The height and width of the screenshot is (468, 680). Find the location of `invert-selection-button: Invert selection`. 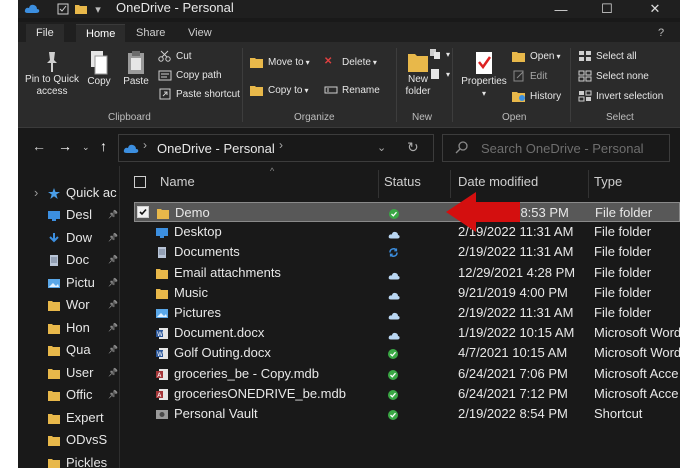

invert-selection-button: Invert selection is located at coordinates (620, 96).